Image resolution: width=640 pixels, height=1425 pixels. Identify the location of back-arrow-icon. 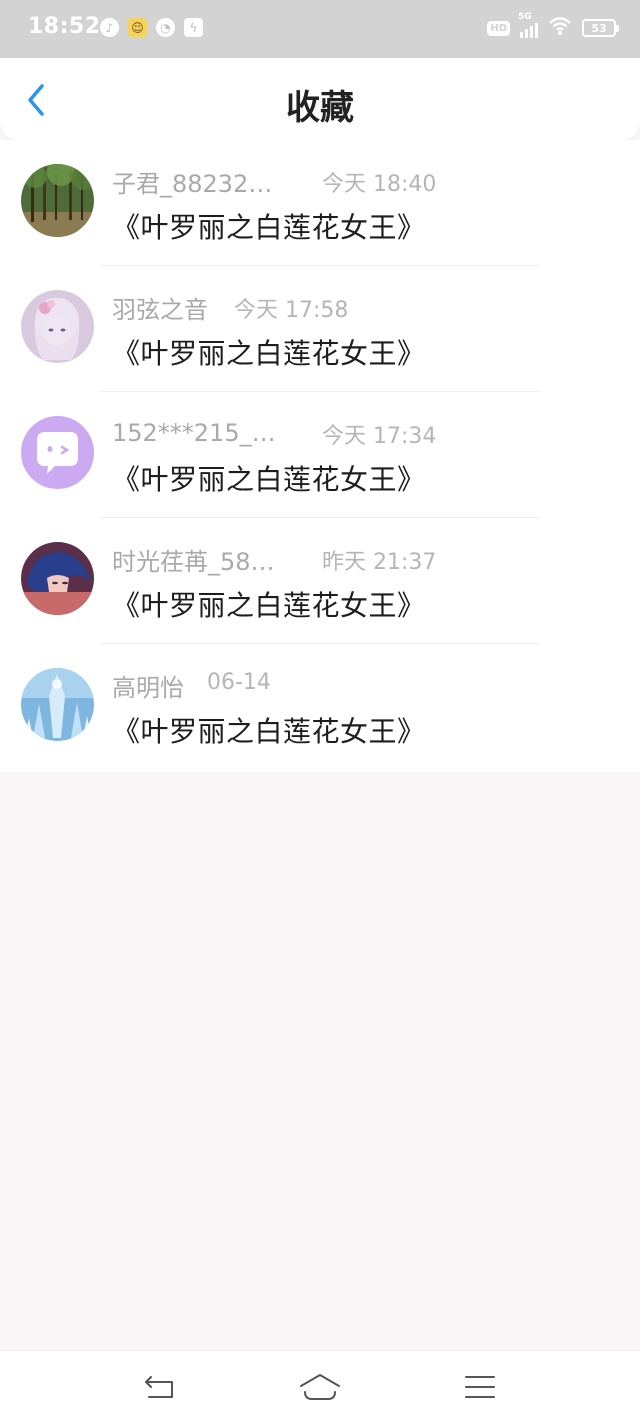
(159, 1387).